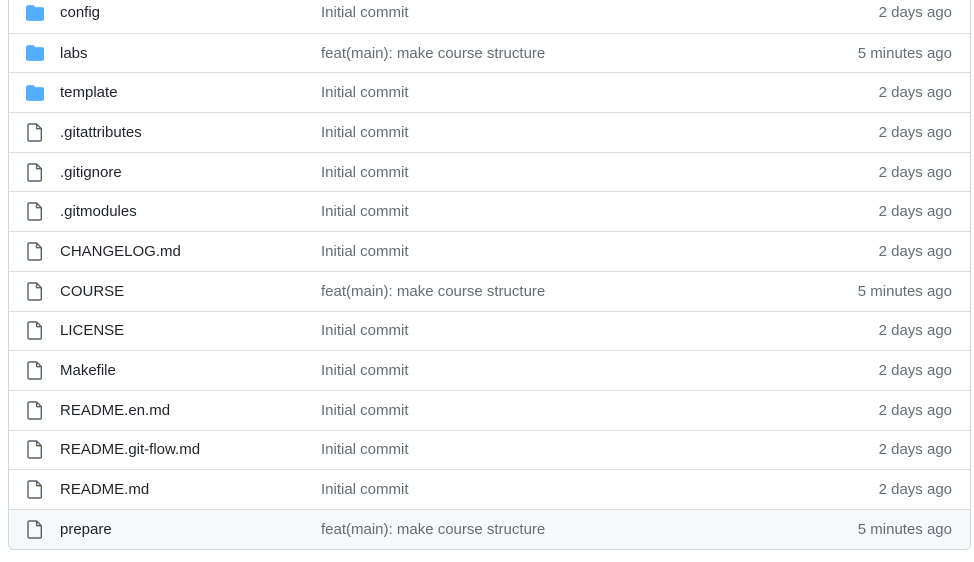  I want to click on file-name-link: .gitignore, so click(190, 172).